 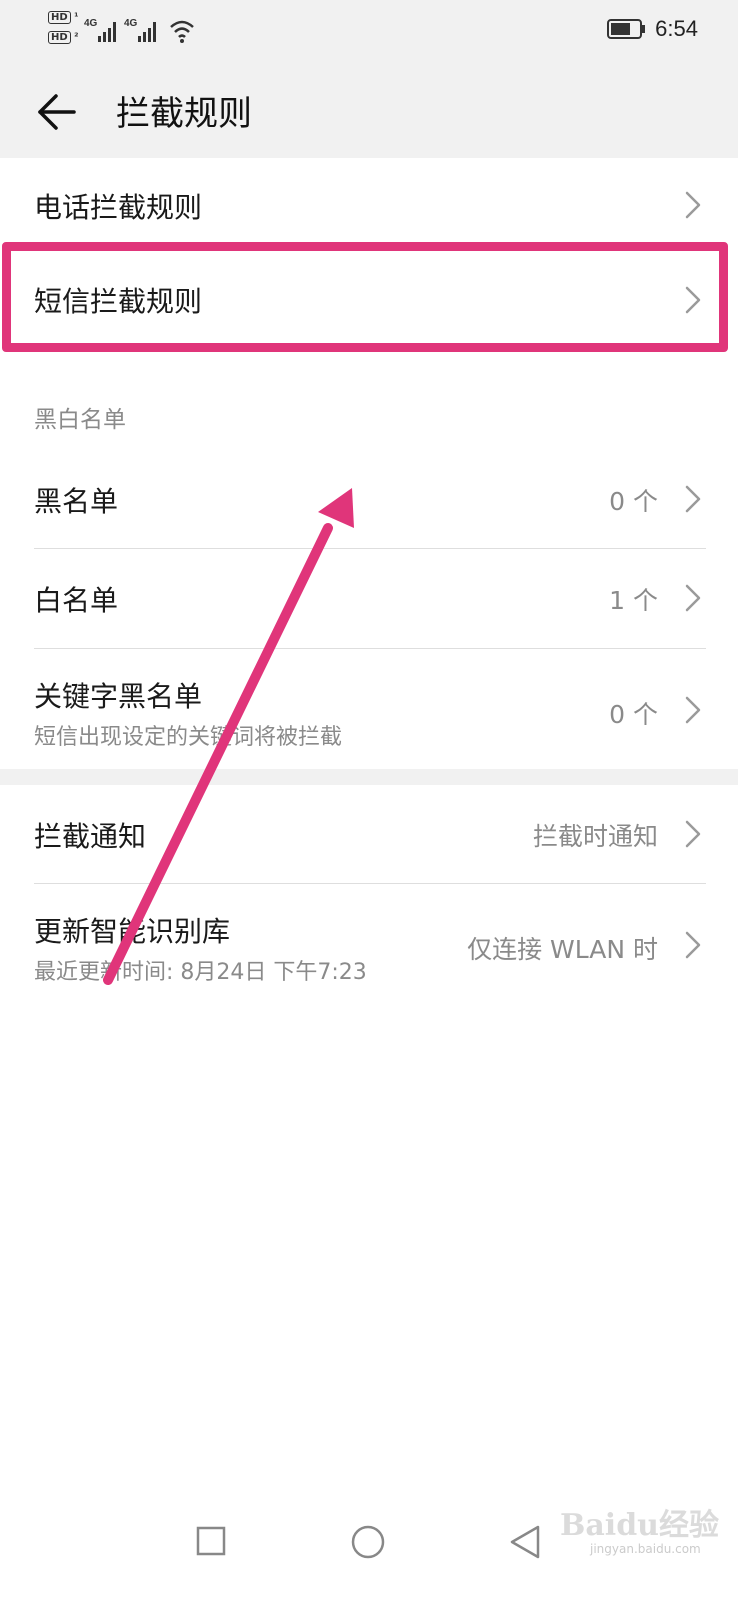 What do you see at coordinates (184, 114) in the screenshot?
I see `page-title: 拦截规则` at bounding box center [184, 114].